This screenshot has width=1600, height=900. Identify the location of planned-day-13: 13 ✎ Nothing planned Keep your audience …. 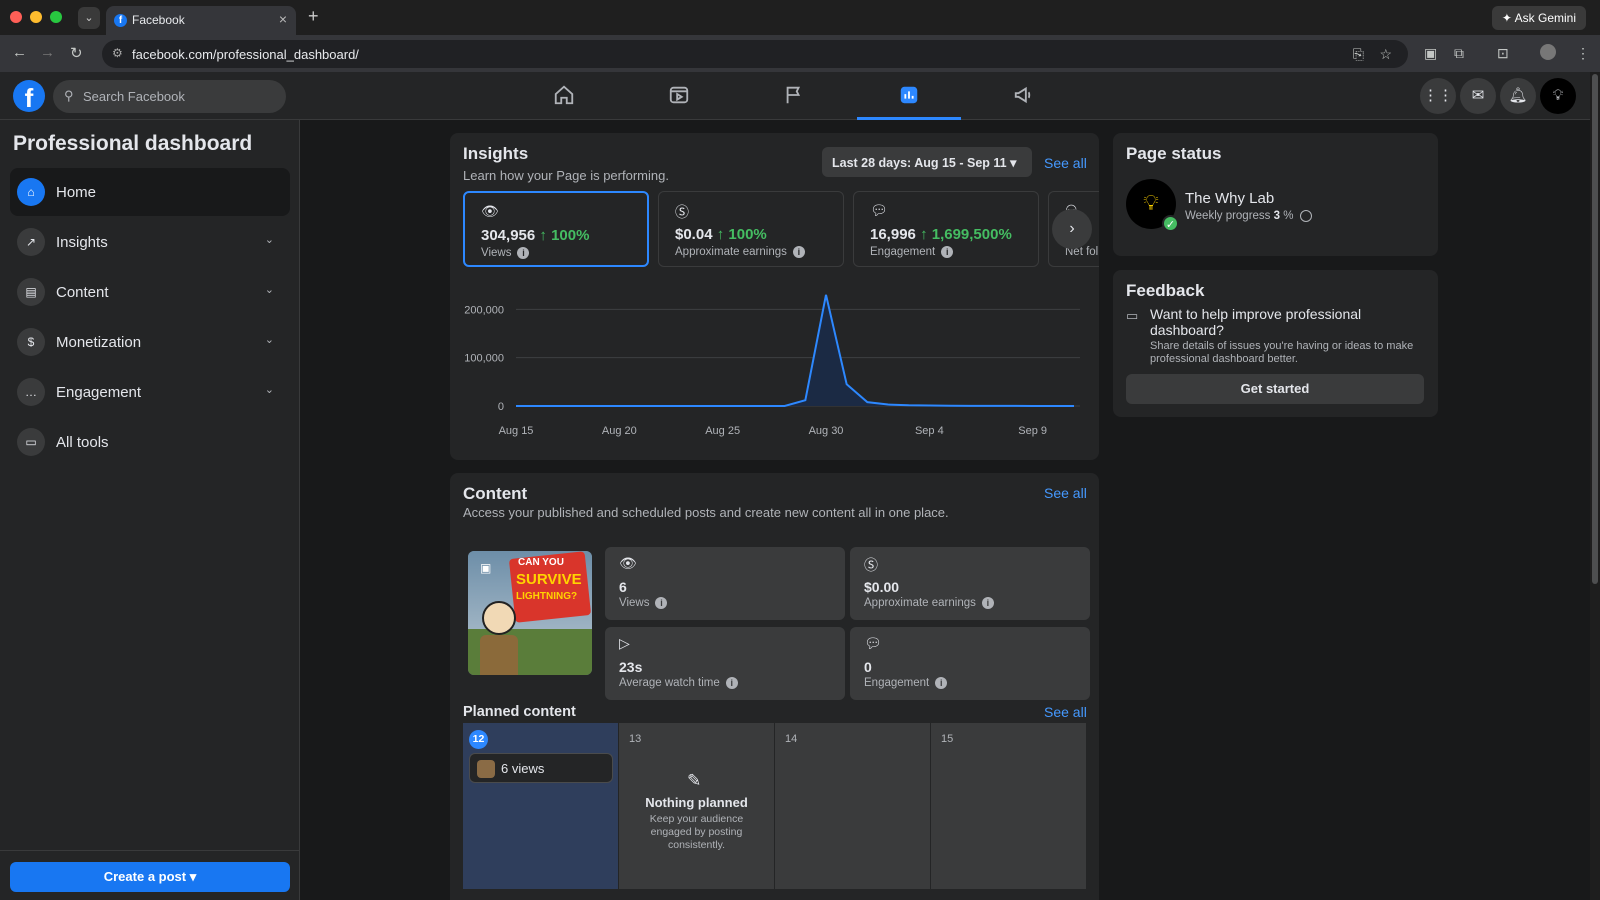
(696, 806).